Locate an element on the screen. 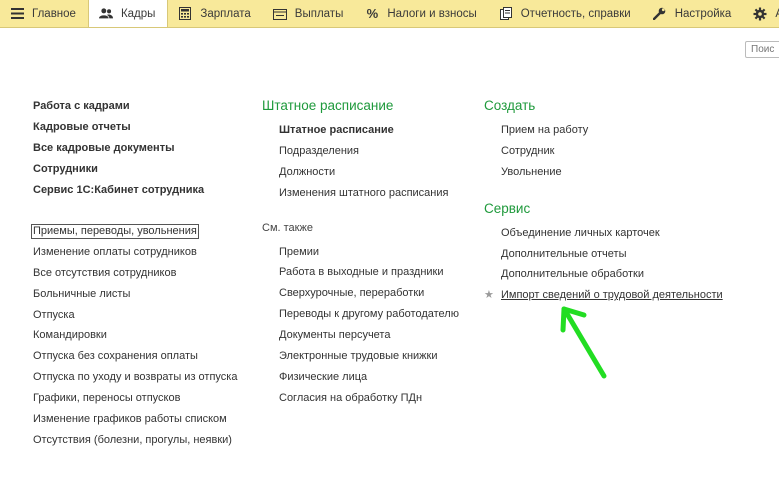 This screenshot has height=503, width=779. link-additional-reports: Дополнительные отчеты is located at coordinates (631, 254).